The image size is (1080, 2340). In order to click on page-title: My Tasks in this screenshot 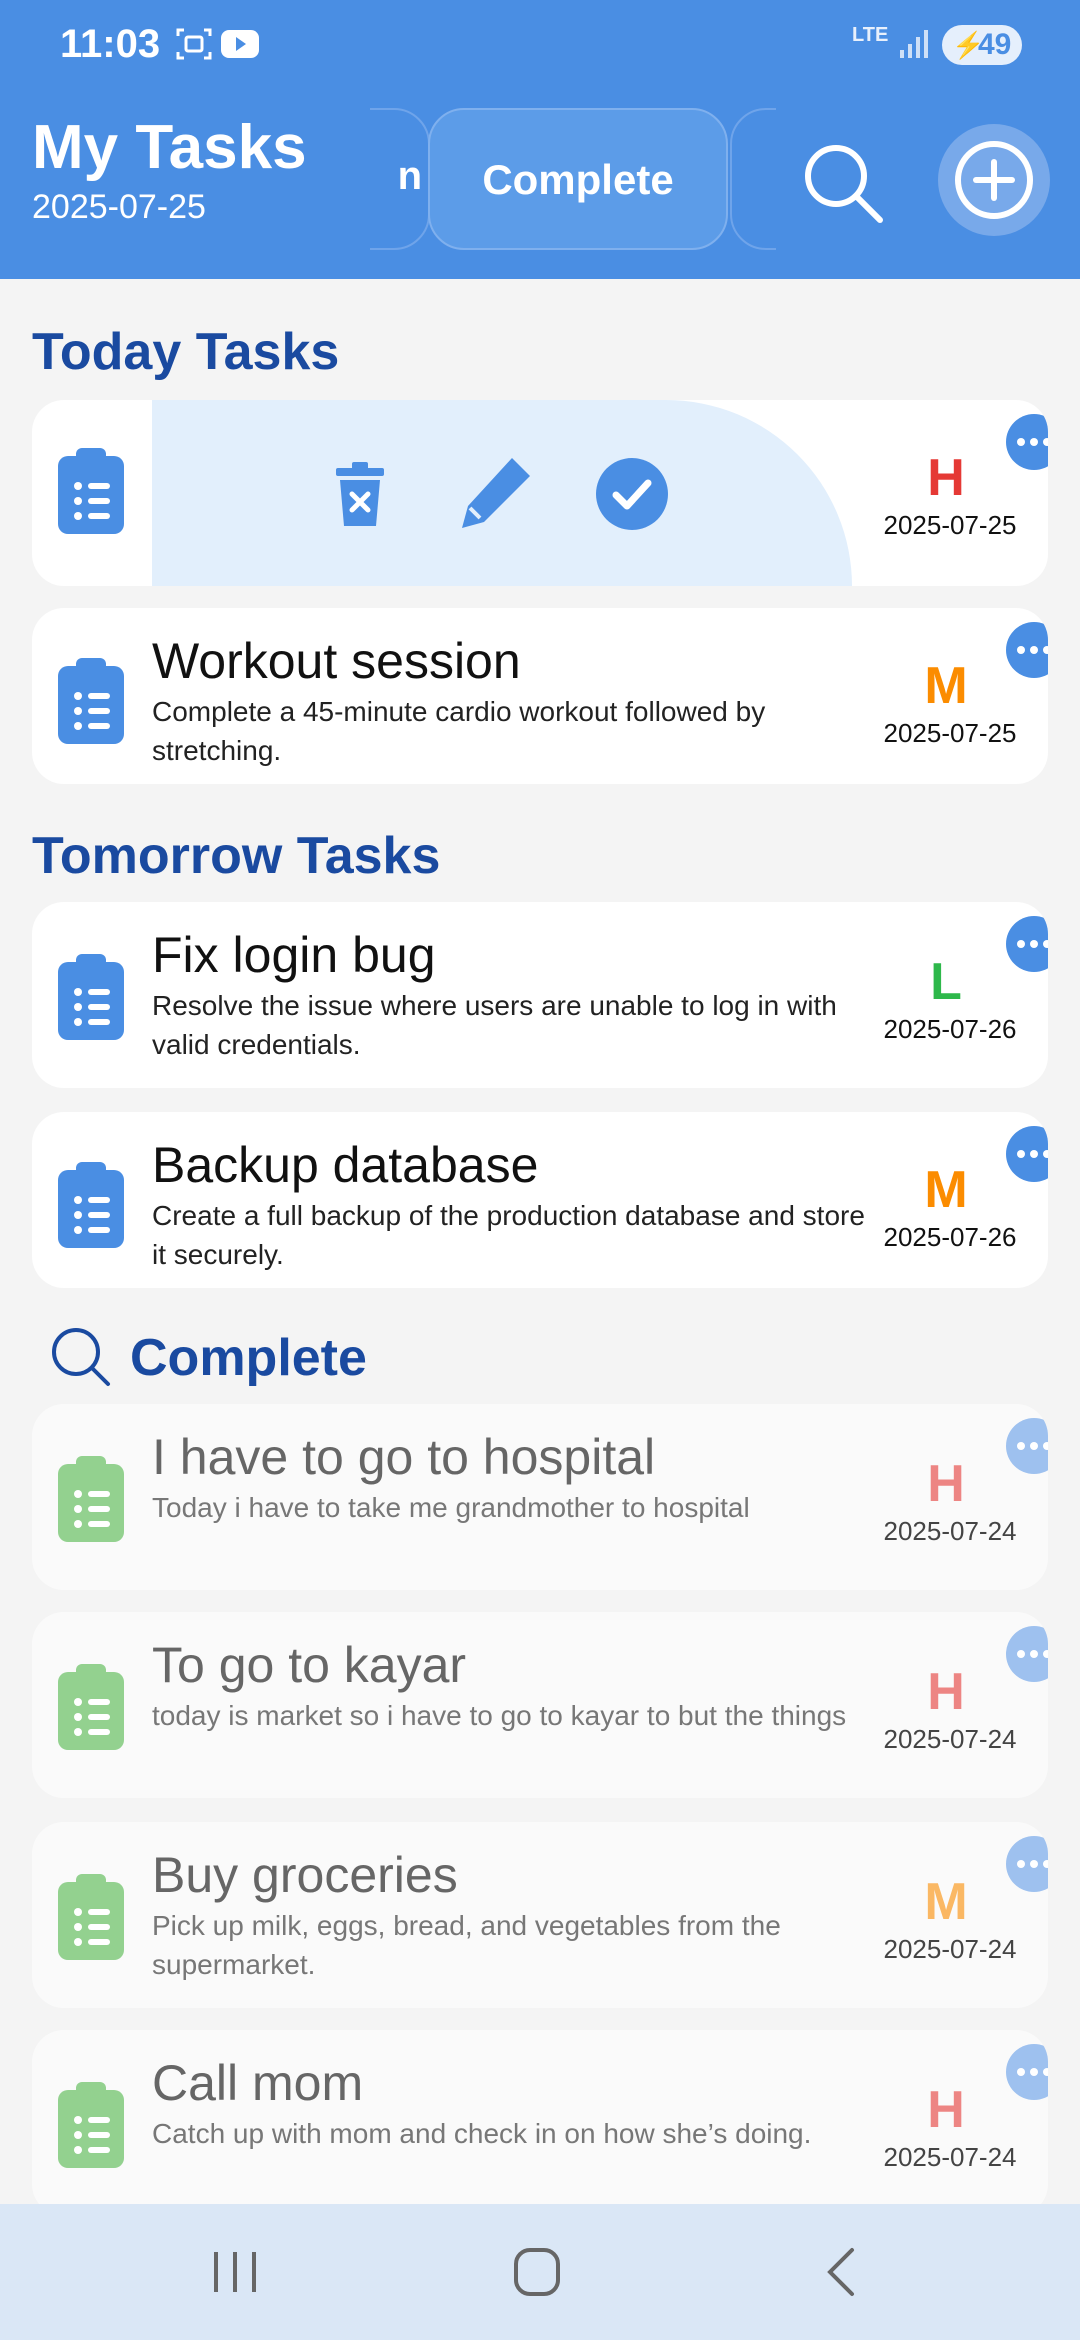, I will do `click(169, 147)`.